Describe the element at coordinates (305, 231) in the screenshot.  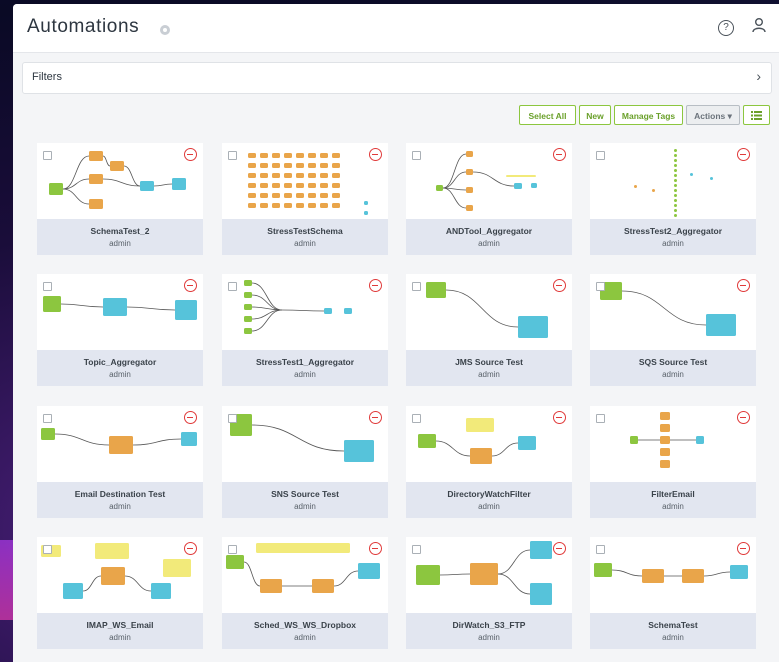
I see `automation-name: StressTestSchema` at that location.